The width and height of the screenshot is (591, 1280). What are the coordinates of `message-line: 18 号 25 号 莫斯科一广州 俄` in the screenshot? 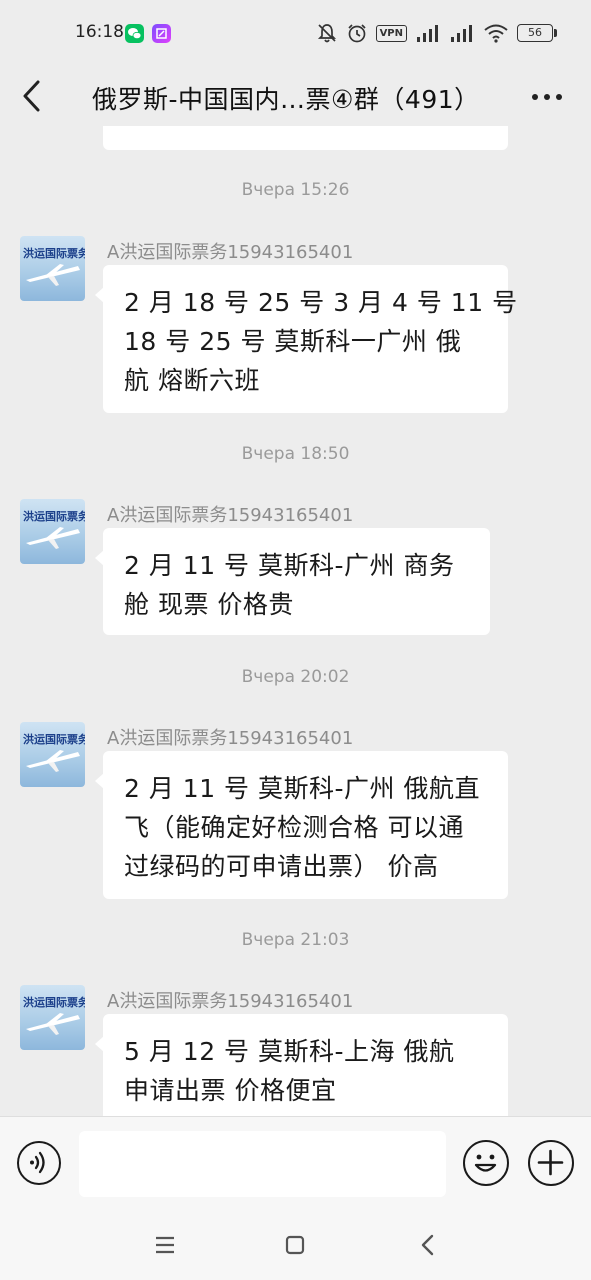 It's located at (293, 341).